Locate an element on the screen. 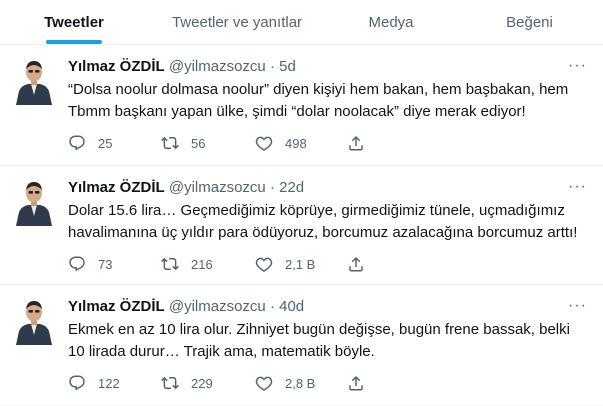  tweet-header: Yılmaz ÖZDİL @yilmazsozcu · 22d is located at coordinates (327, 182).